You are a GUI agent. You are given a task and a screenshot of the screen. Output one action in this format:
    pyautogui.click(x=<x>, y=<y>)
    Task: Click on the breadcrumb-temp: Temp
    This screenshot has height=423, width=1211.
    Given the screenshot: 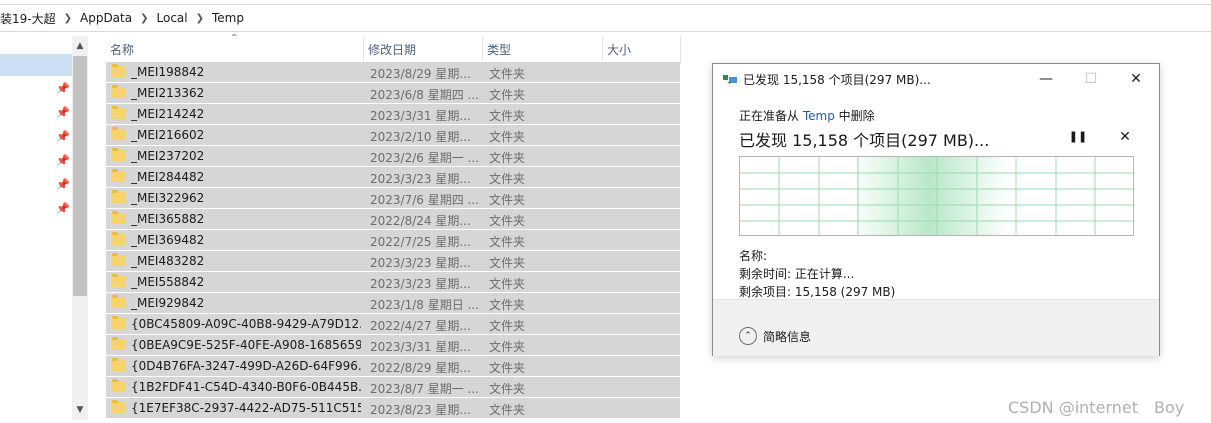 What is the action you would take?
    pyautogui.click(x=228, y=18)
    